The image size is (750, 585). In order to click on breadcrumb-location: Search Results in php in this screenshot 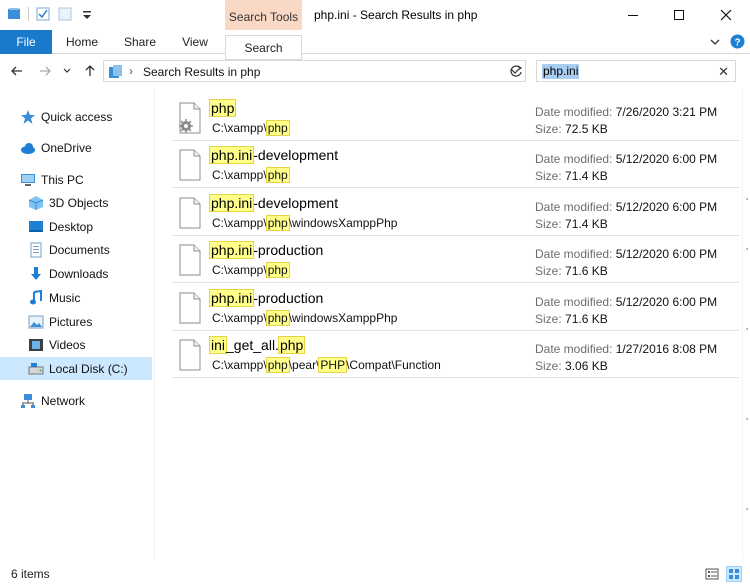, I will do `click(201, 72)`.